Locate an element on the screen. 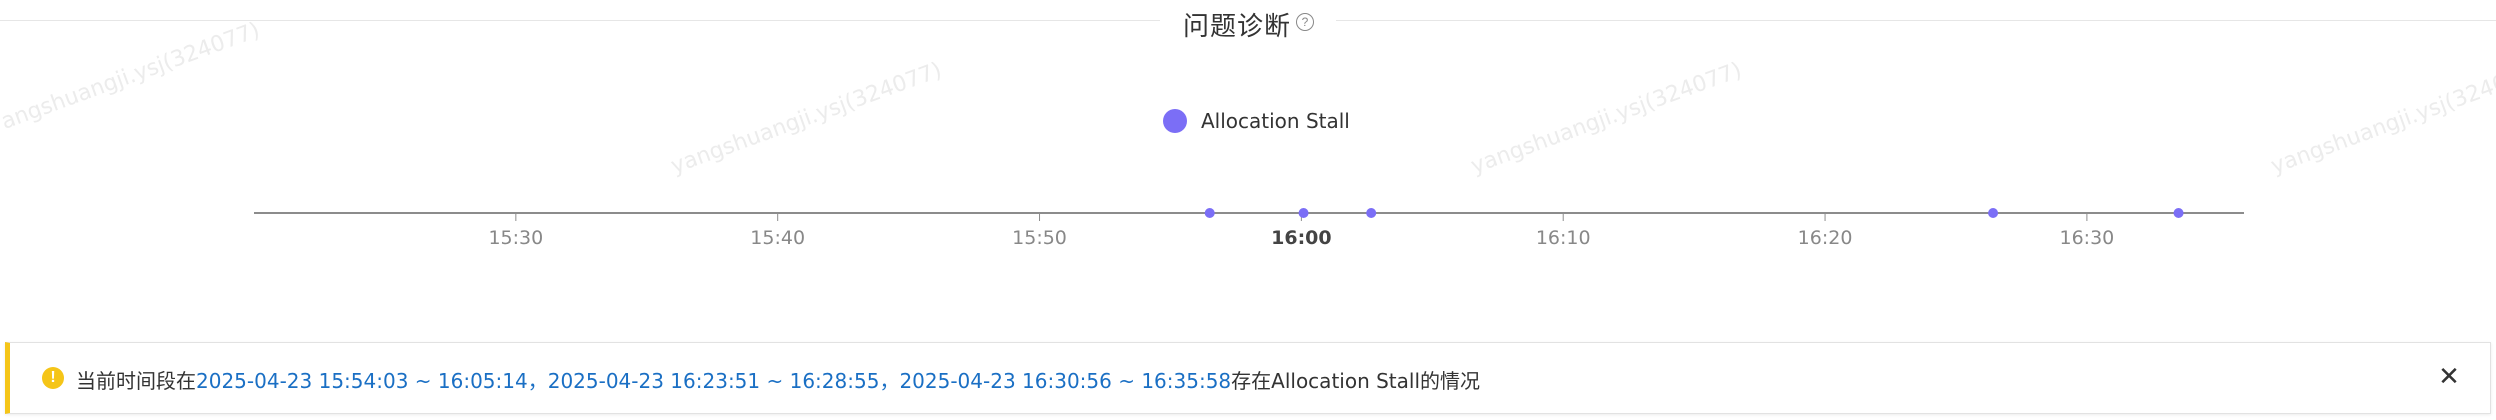 This screenshot has width=2496, height=420. x-tick-label: 16:20 is located at coordinates (1825, 238).